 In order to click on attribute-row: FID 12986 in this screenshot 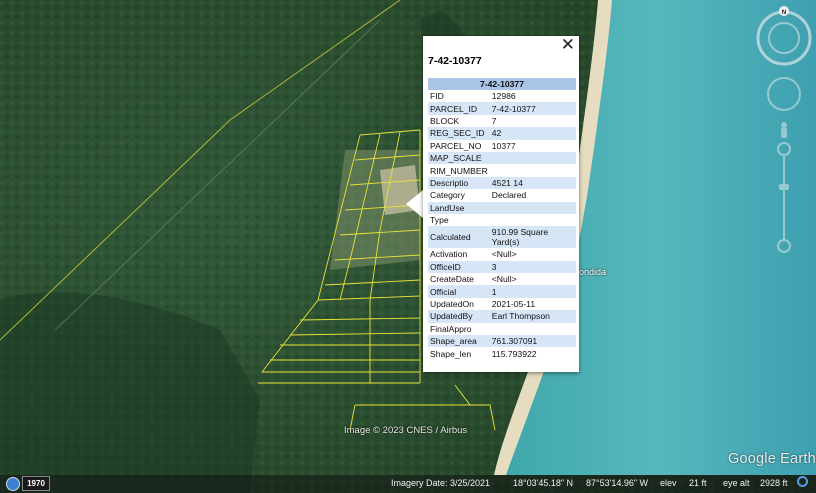, I will do `click(502, 96)`.